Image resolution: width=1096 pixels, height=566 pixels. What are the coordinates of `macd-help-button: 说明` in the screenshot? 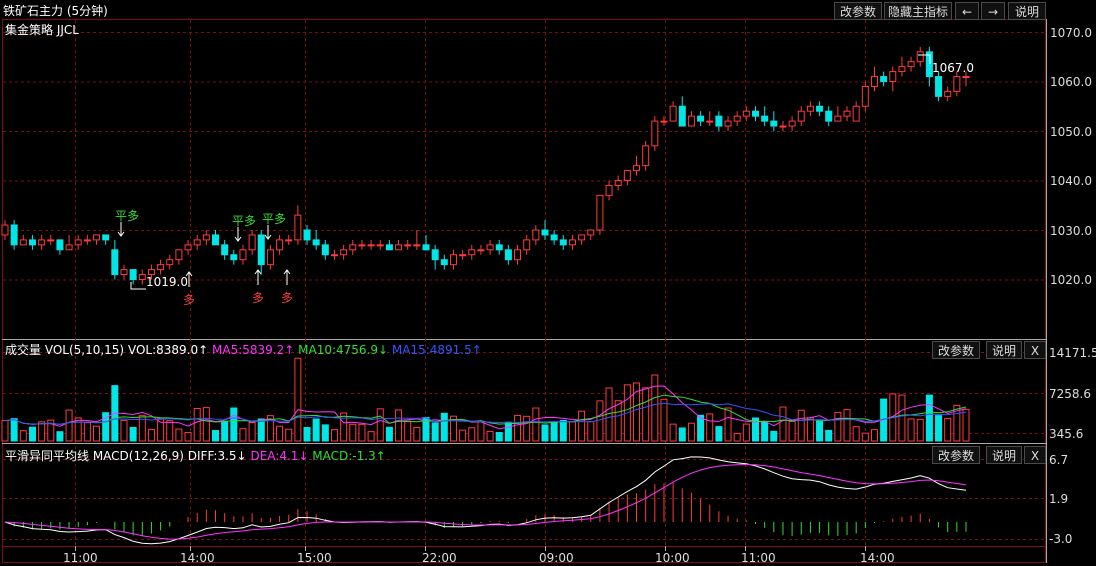 It's located at (1004, 455).